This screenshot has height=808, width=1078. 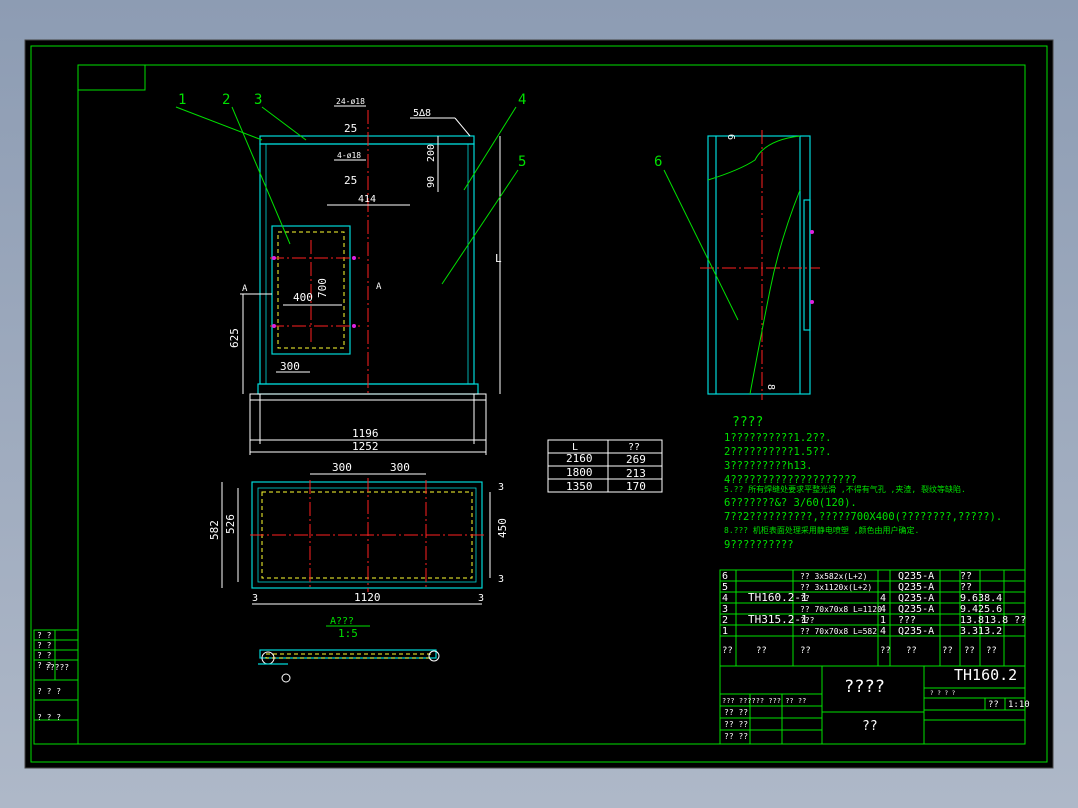 What do you see at coordinates (747, 422) in the screenshot?
I see `notes-title: ????` at bounding box center [747, 422].